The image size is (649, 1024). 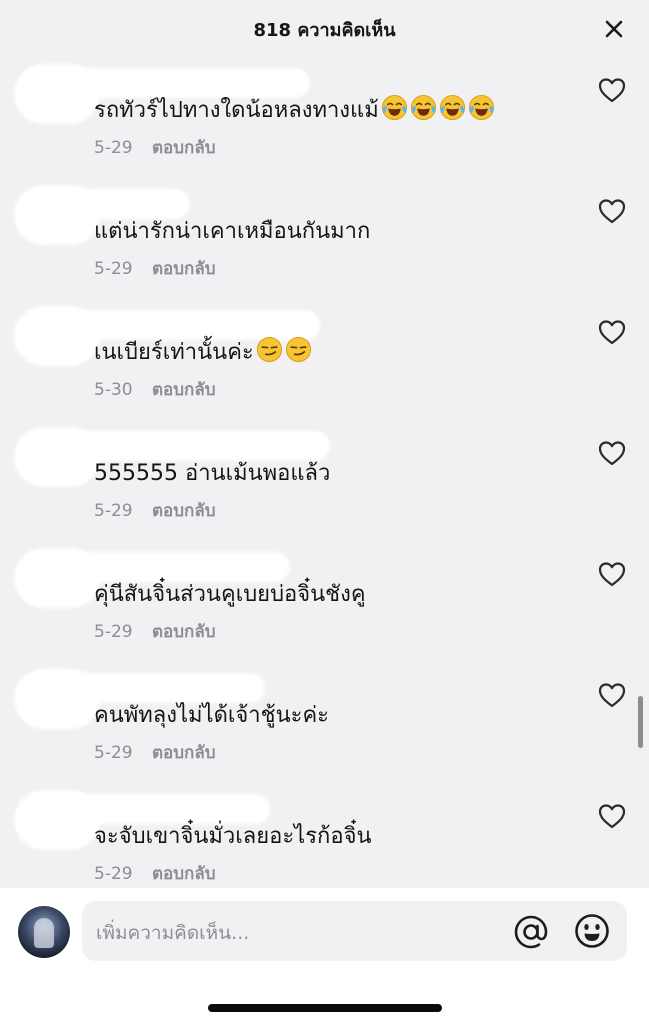 What do you see at coordinates (203, 351) in the screenshot?
I see `comment-text: เนเบียร์เท่านั้นค่ะ` at bounding box center [203, 351].